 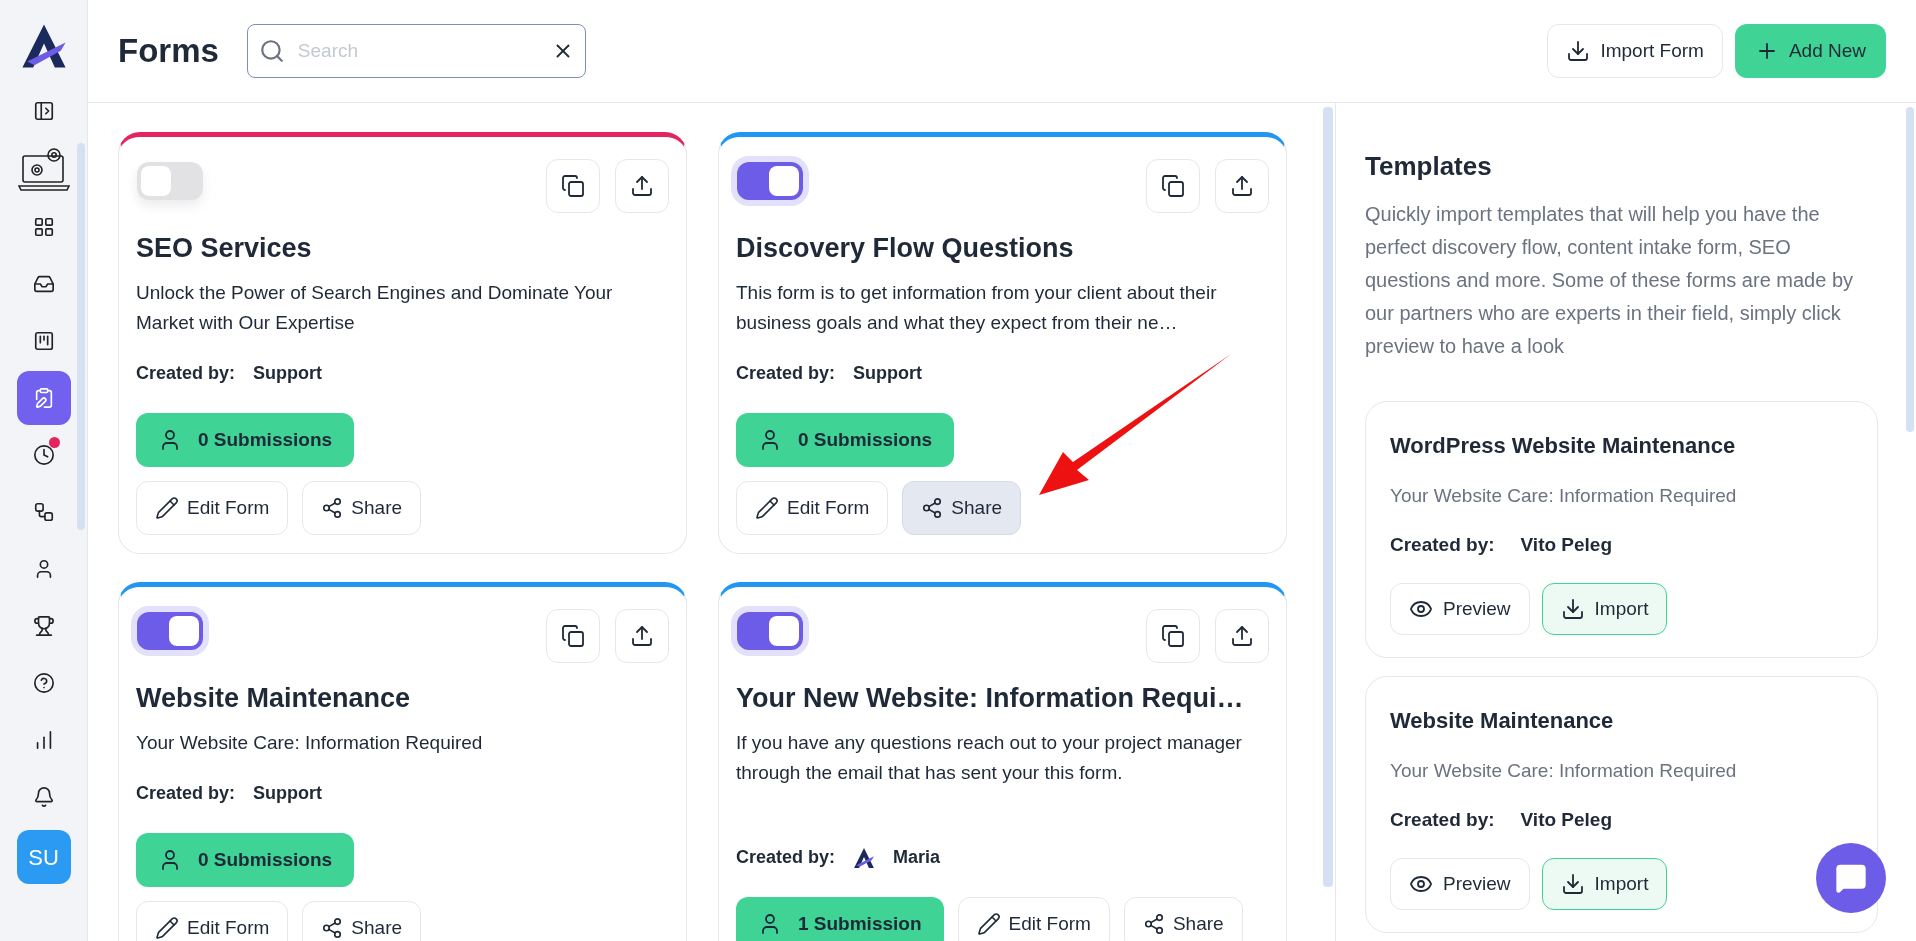 I want to click on help-icon, so click(x=43, y=683).